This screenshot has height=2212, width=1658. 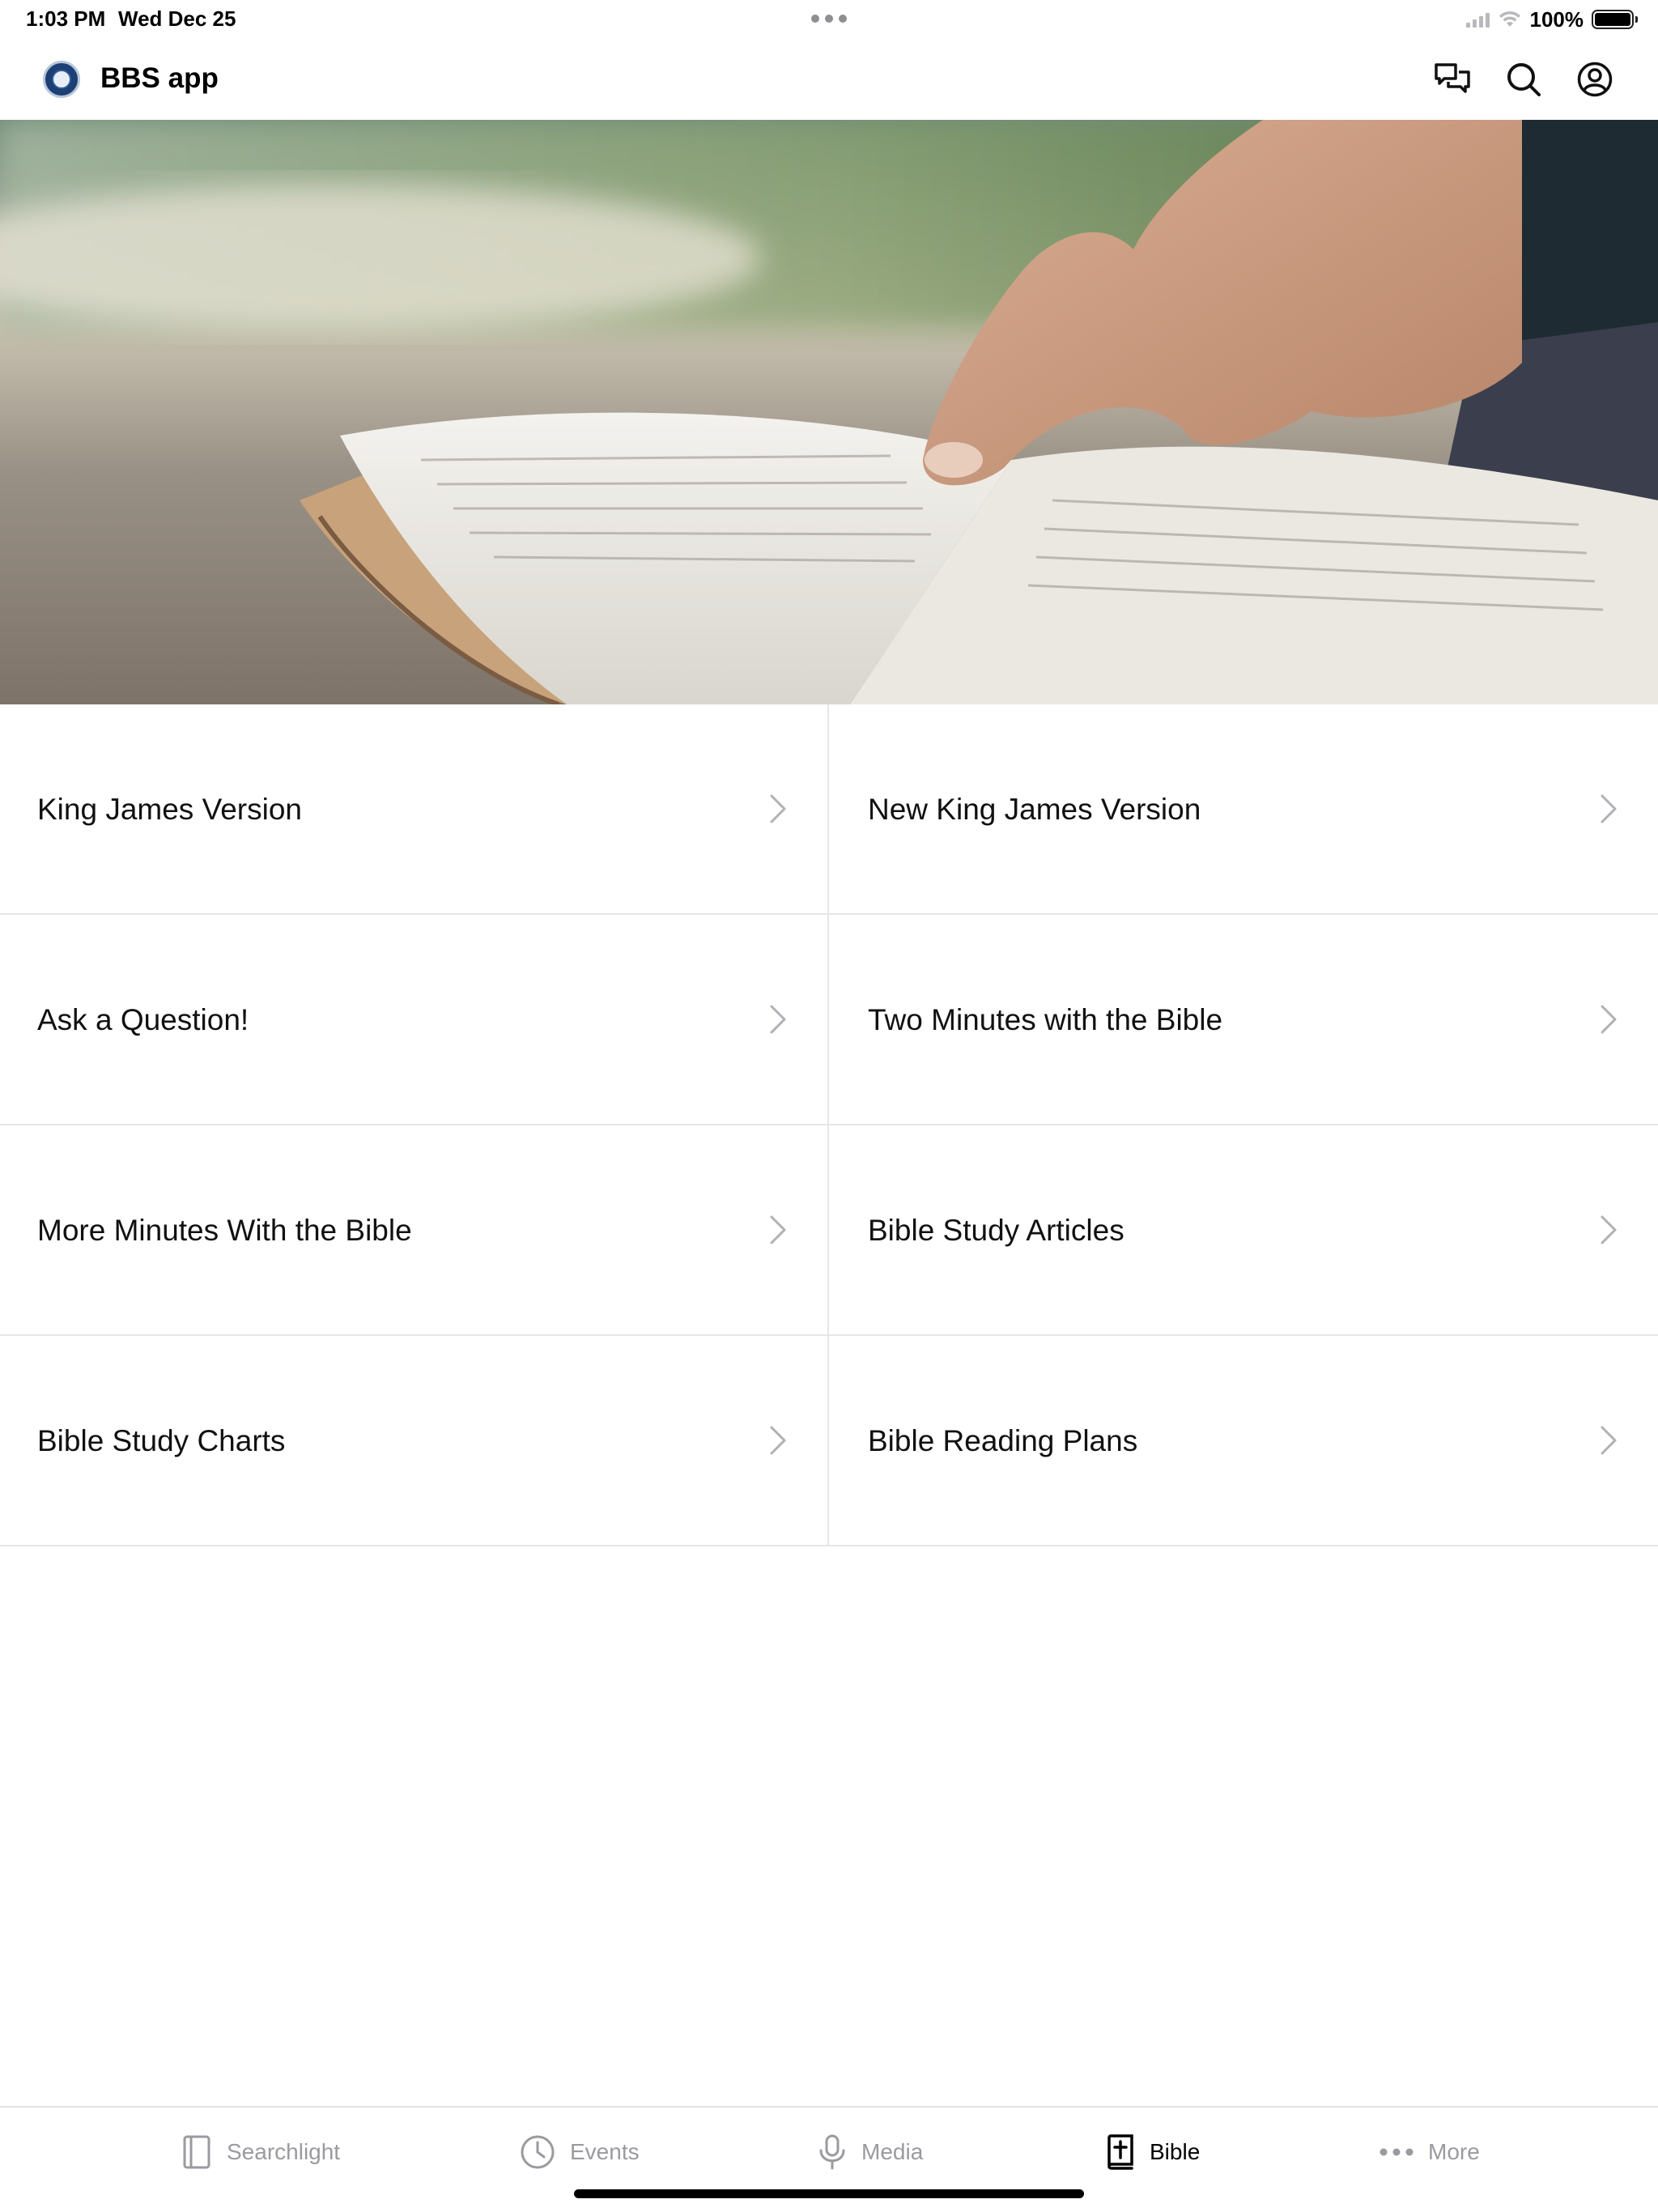 What do you see at coordinates (996, 1230) in the screenshot?
I see `menu-item-label: Bible Study Articles` at bounding box center [996, 1230].